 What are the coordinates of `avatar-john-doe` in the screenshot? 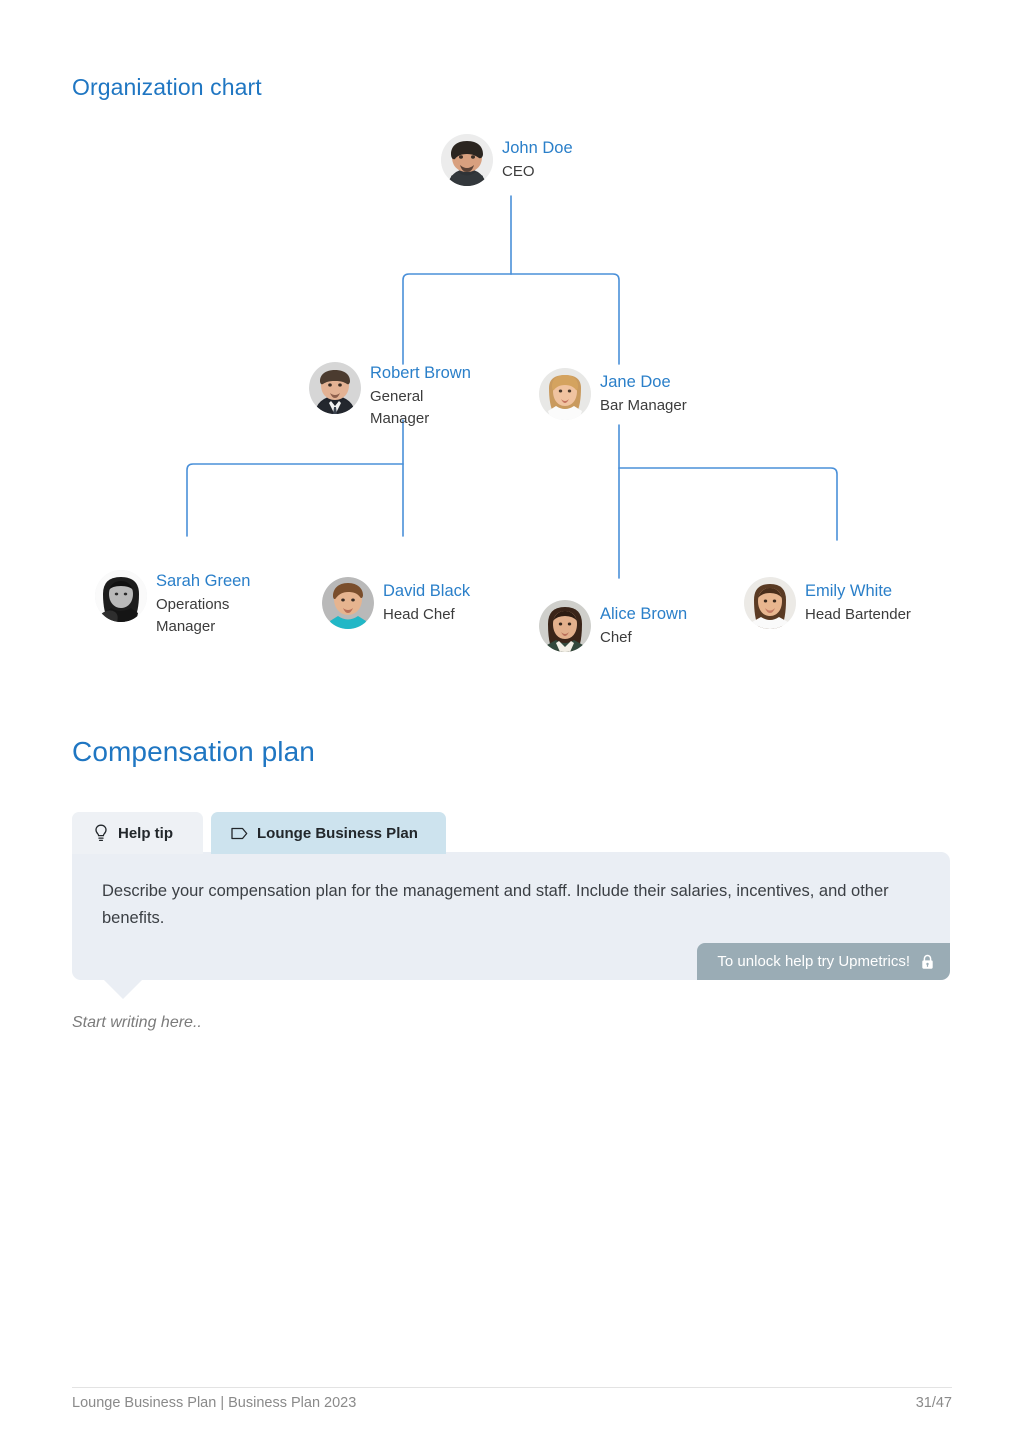 It's located at (467, 160).